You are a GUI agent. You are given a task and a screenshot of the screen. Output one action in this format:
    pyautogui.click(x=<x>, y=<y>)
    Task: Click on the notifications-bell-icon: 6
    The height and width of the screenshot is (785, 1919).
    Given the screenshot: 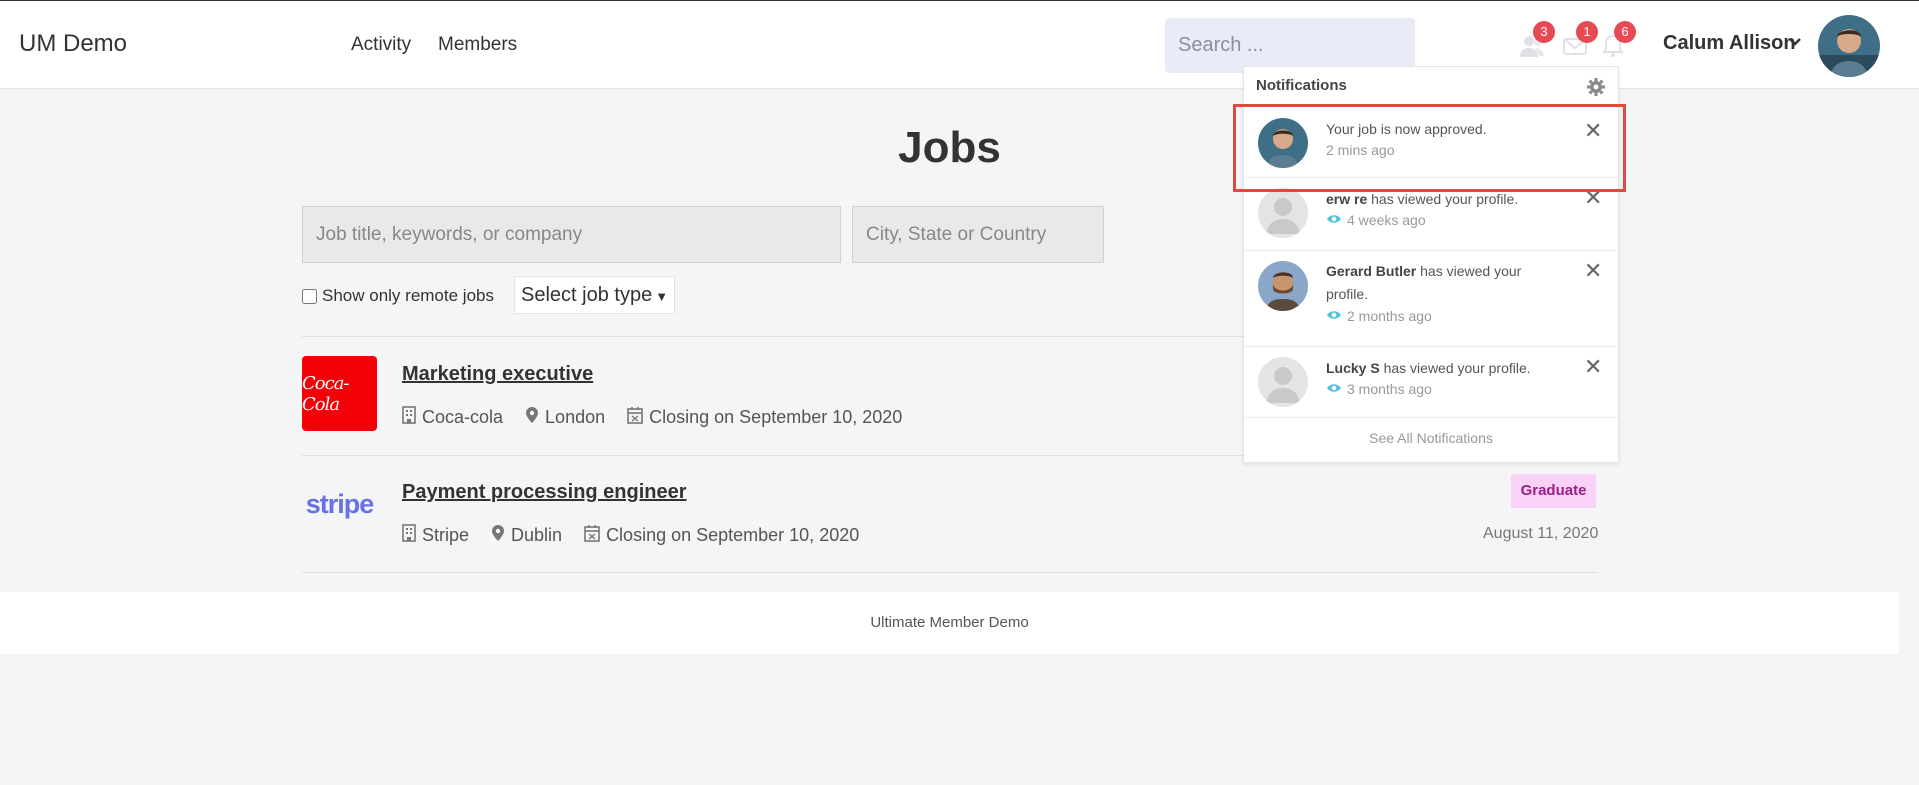 What is the action you would take?
    pyautogui.click(x=1618, y=40)
    